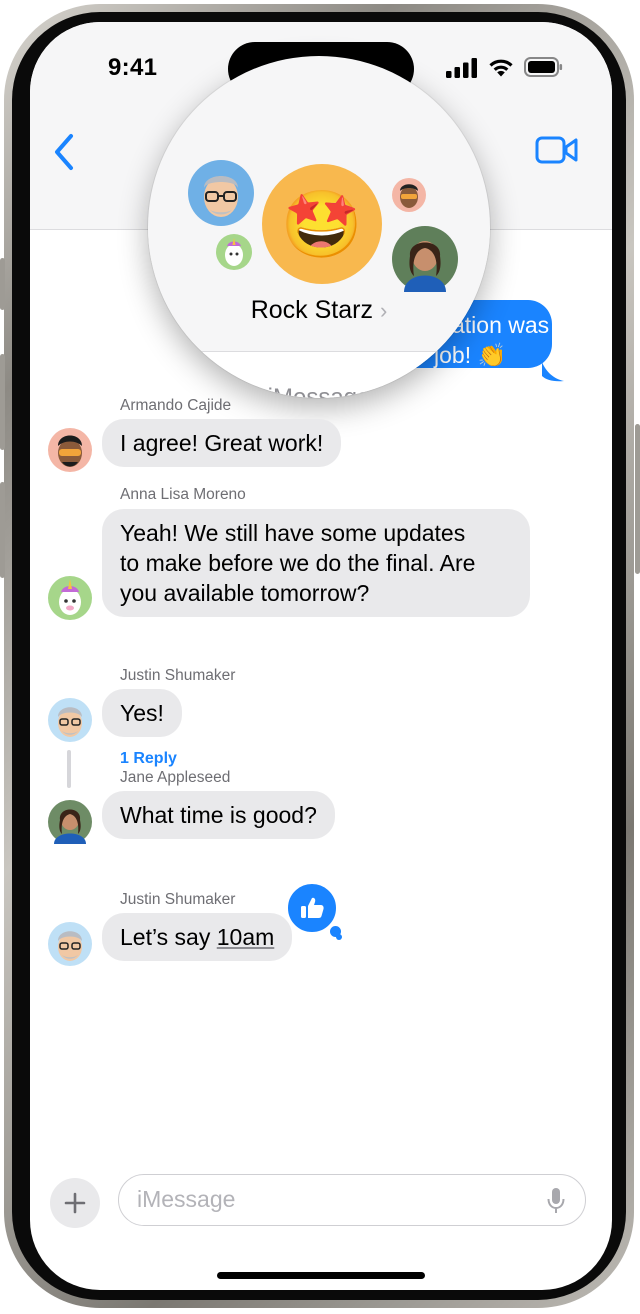 The height and width of the screenshot is (1314, 640). I want to click on message-text: Yes!, so click(142, 713).